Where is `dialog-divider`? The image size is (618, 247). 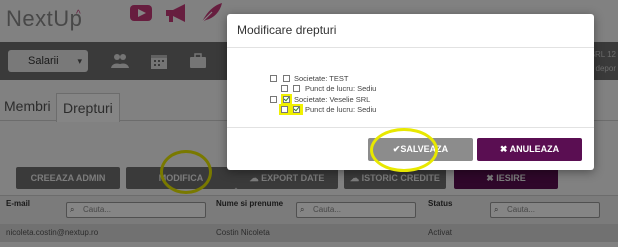
dialog-divider is located at coordinates (410, 47).